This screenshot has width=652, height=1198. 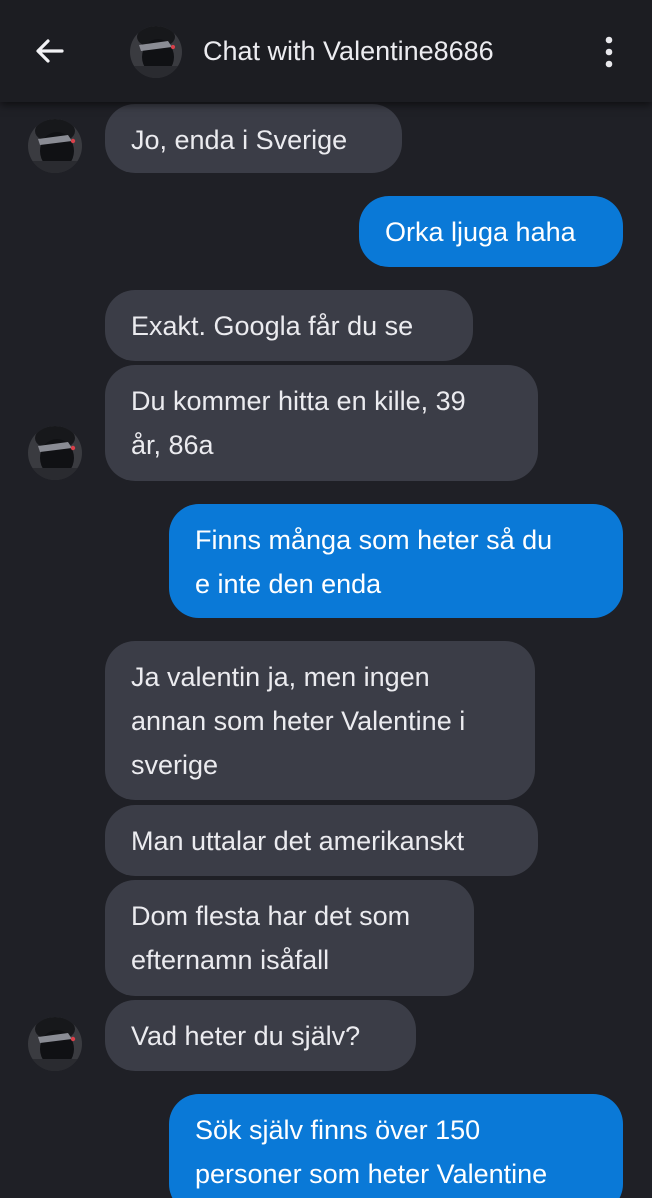 What do you see at coordinates (156, 52) in the screenshot?
I see `header-avatar` at bounding box center [156, 52].